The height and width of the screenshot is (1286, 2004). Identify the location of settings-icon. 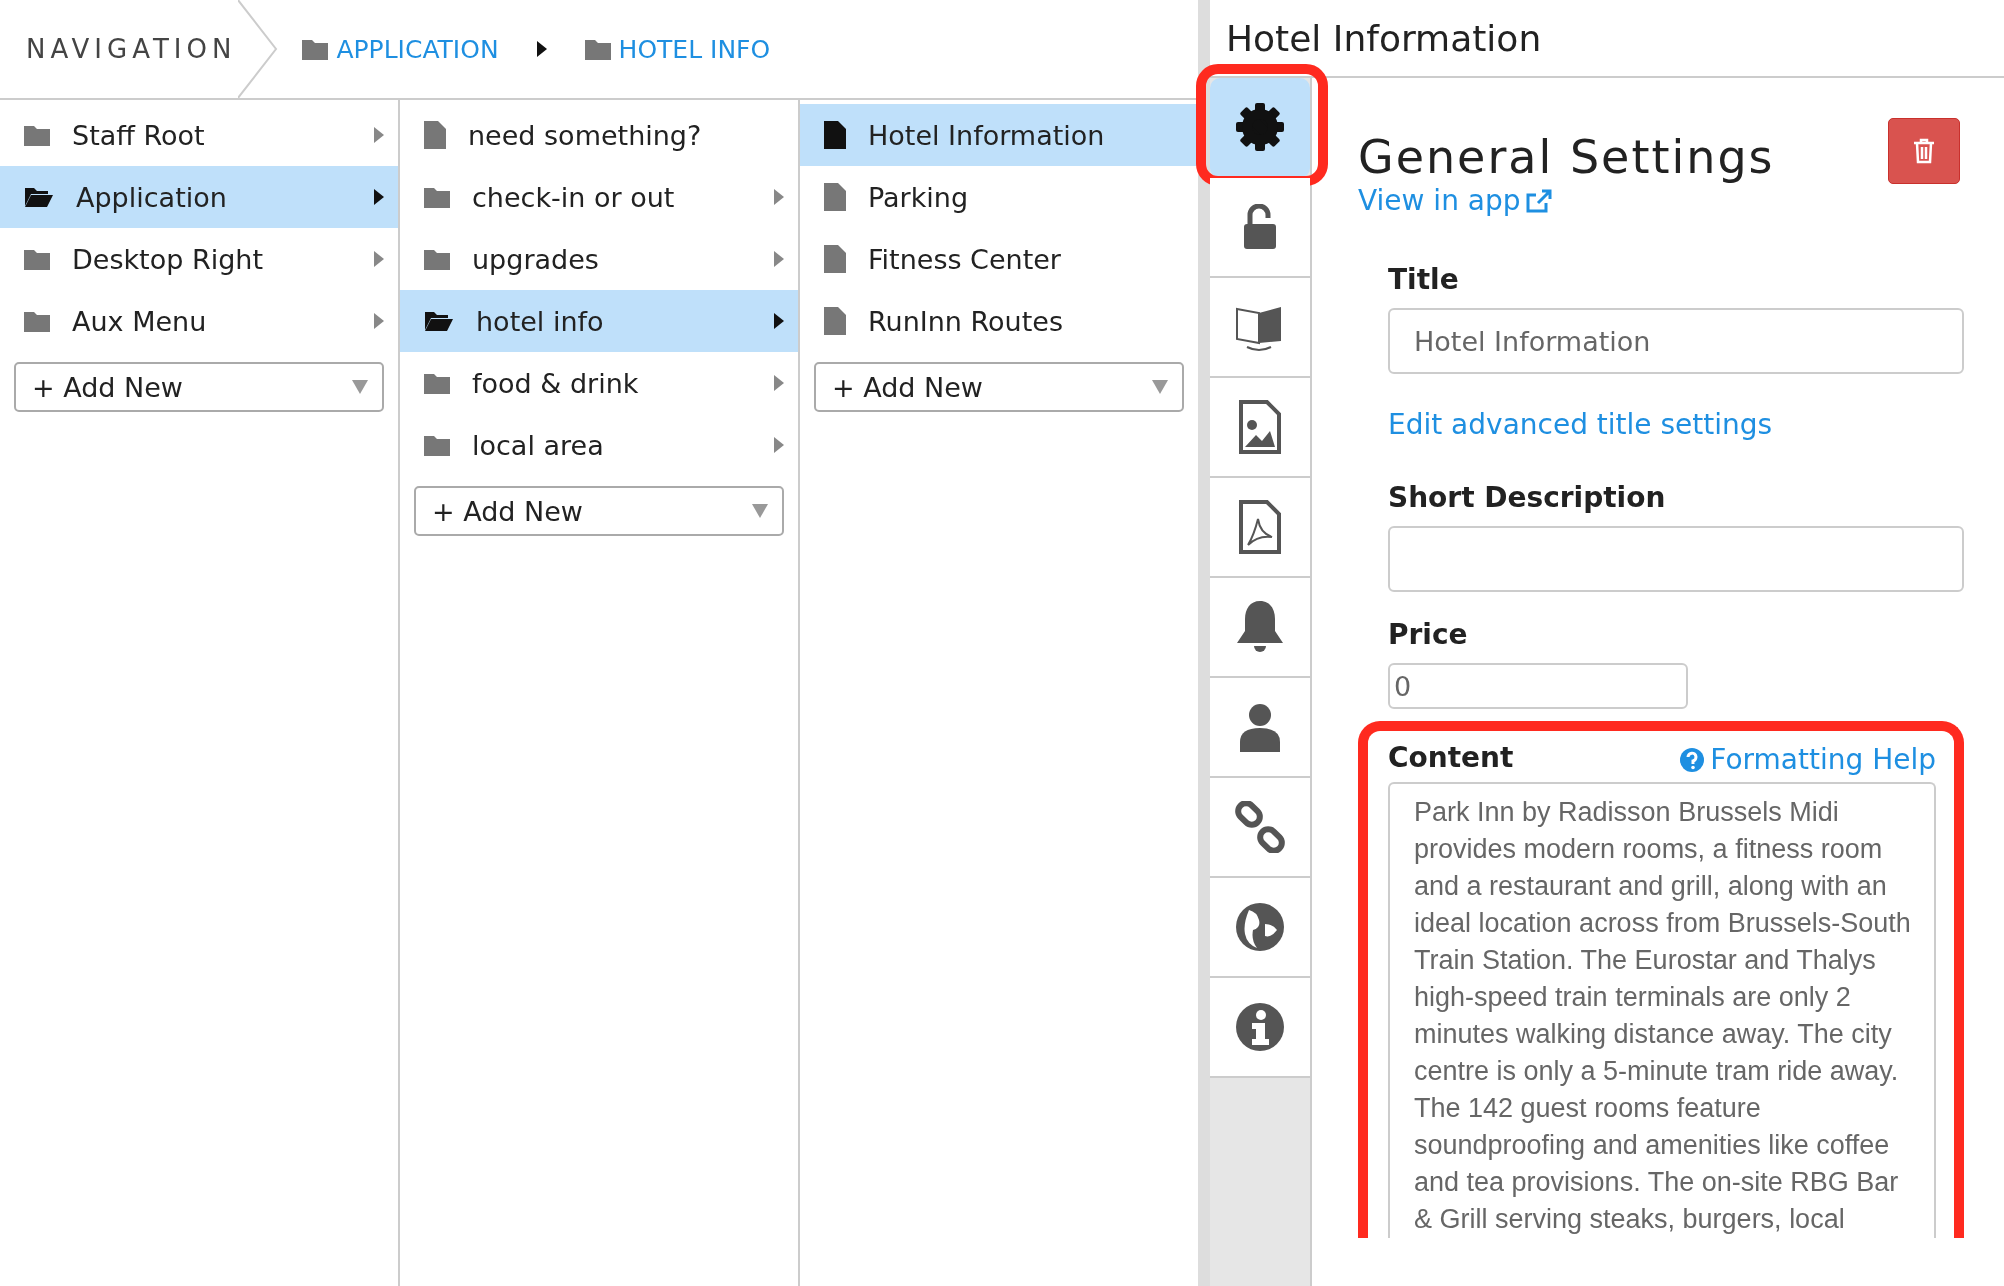
(1260, 127).